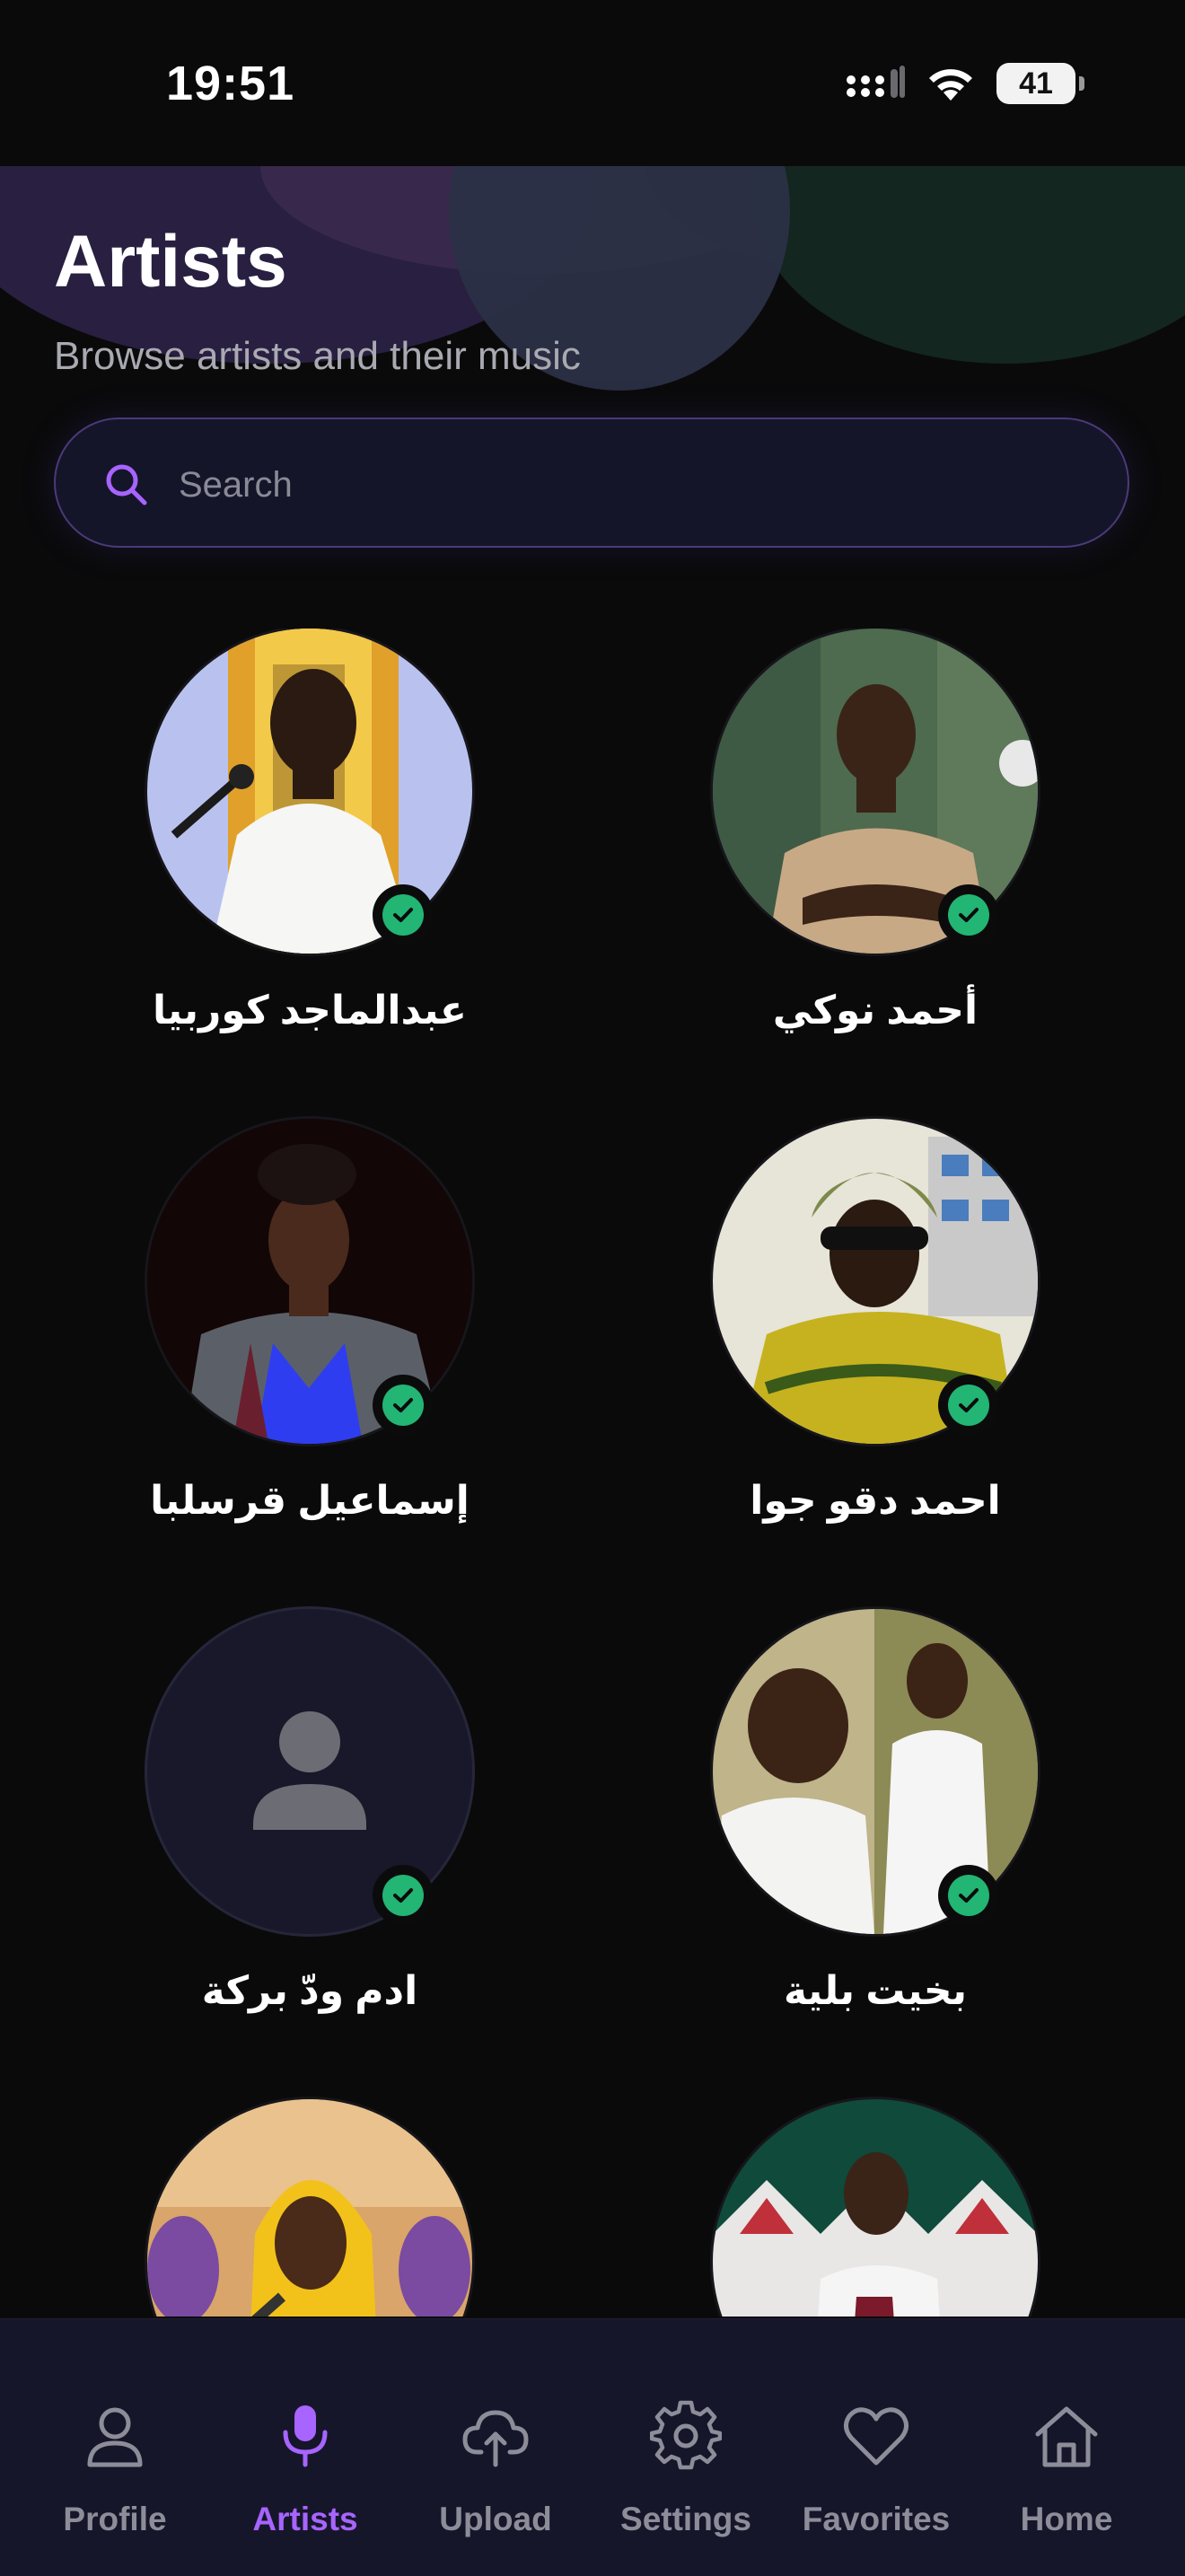  What do you see at coordinates (1066, 2519) in the screenshot?
I see `nav-label-home: Home` at bounding box center [1066, 2519].